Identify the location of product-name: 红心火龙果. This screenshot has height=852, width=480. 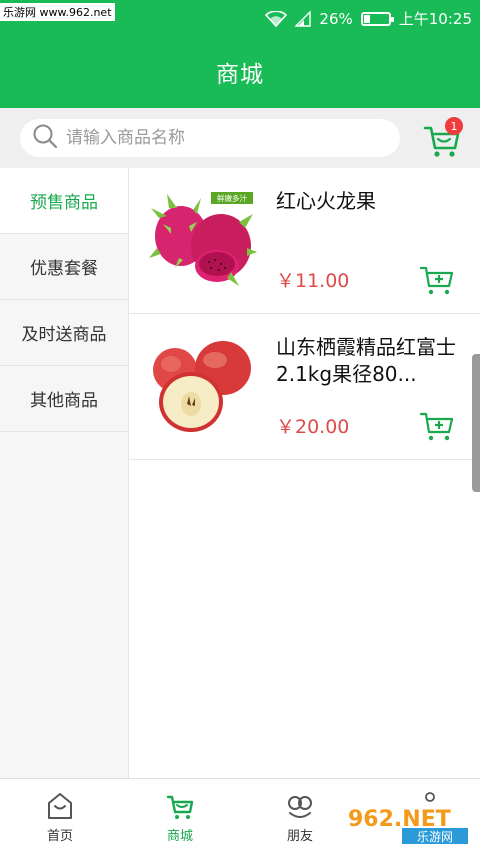
(326, 201).